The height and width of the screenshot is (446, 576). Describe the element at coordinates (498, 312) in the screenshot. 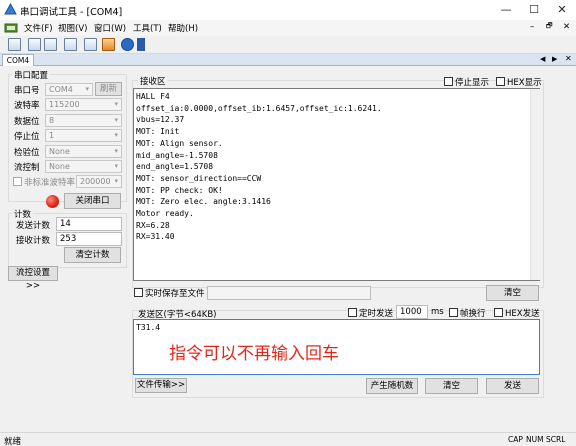

I see `hex-send-checkbox` at that location.